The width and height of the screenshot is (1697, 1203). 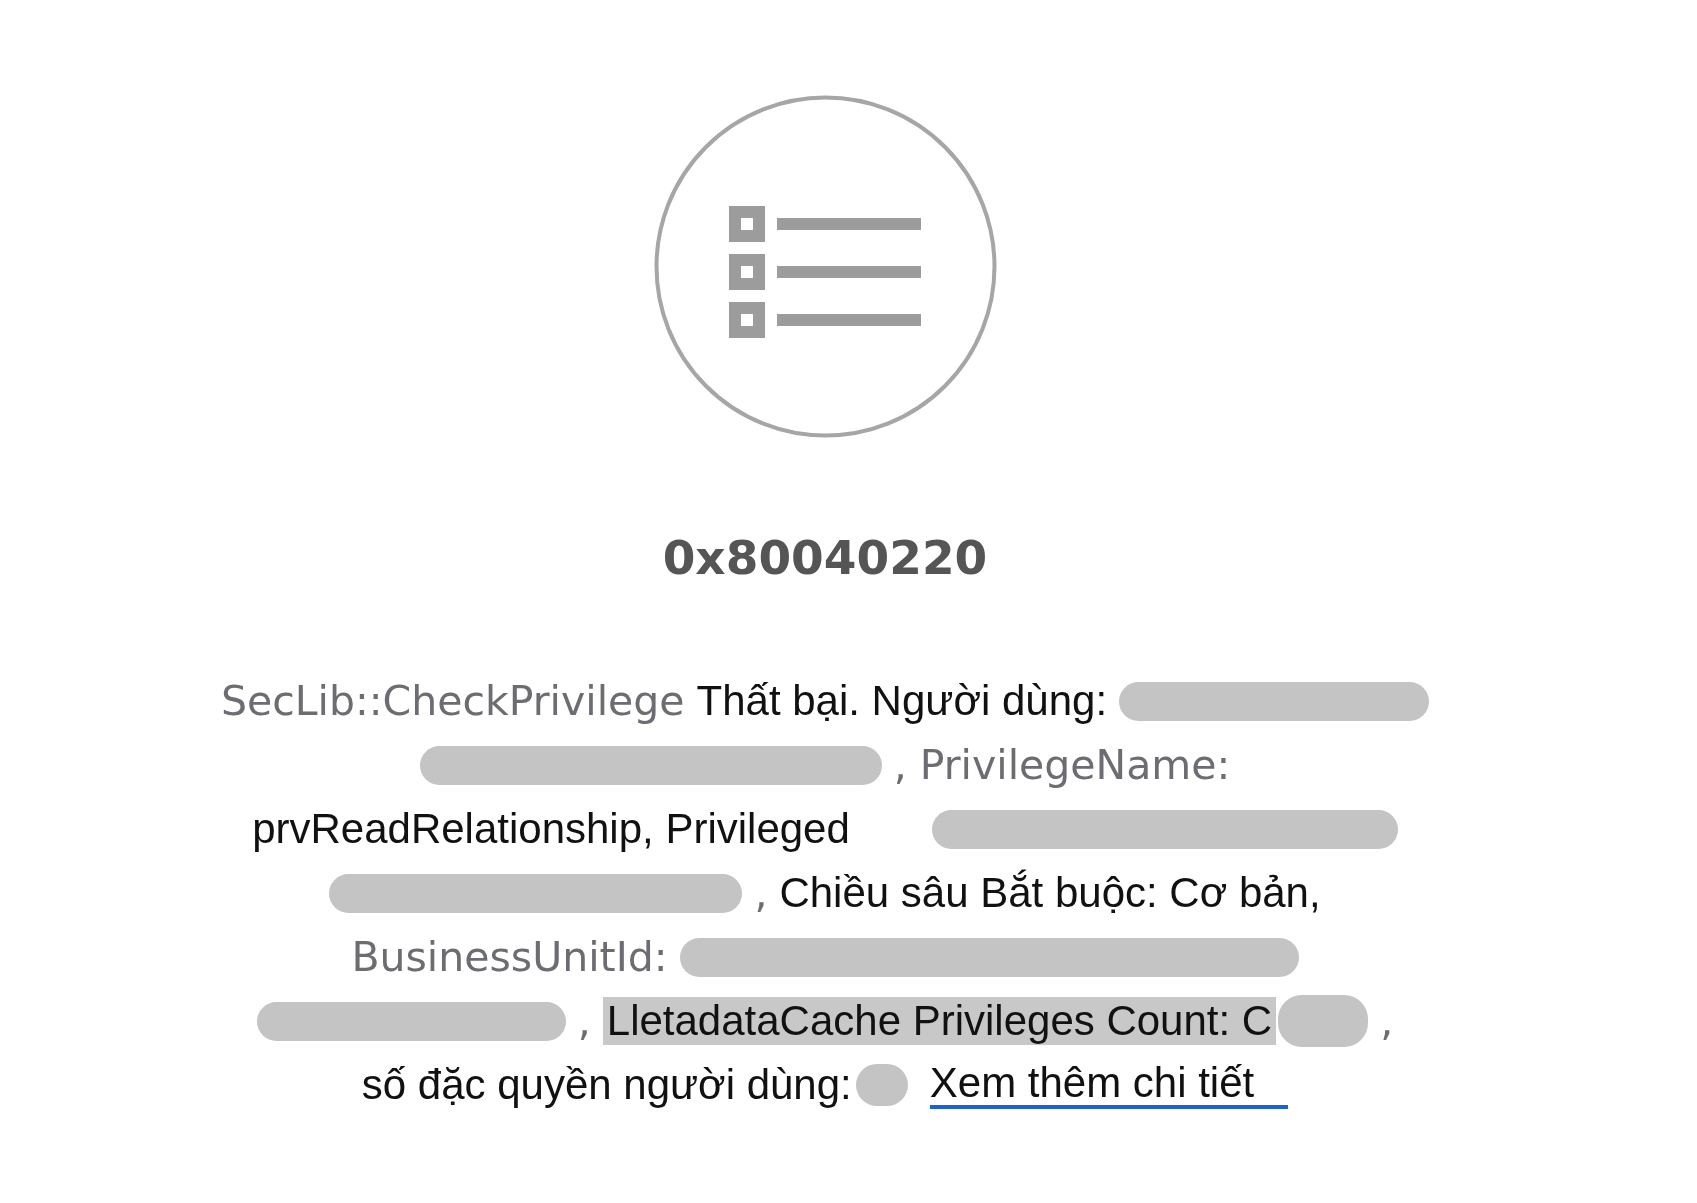 I want to click on list-icon, so click(x=825, y=266).